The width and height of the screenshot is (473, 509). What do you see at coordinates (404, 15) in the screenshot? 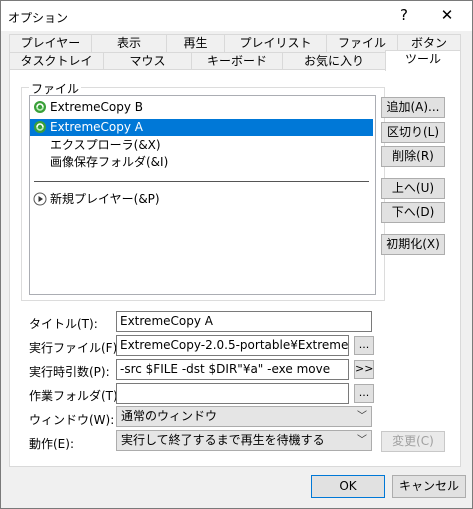
I see `help-button: ?` at bounding box center [404, 15].